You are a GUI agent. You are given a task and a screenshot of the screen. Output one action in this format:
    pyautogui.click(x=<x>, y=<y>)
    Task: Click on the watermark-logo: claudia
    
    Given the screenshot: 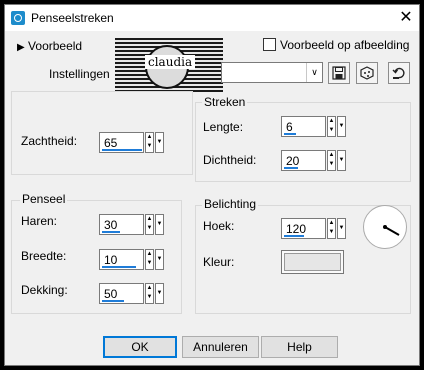 What is the action you would take?
    pyautogui.click(x=169, y=65)
    